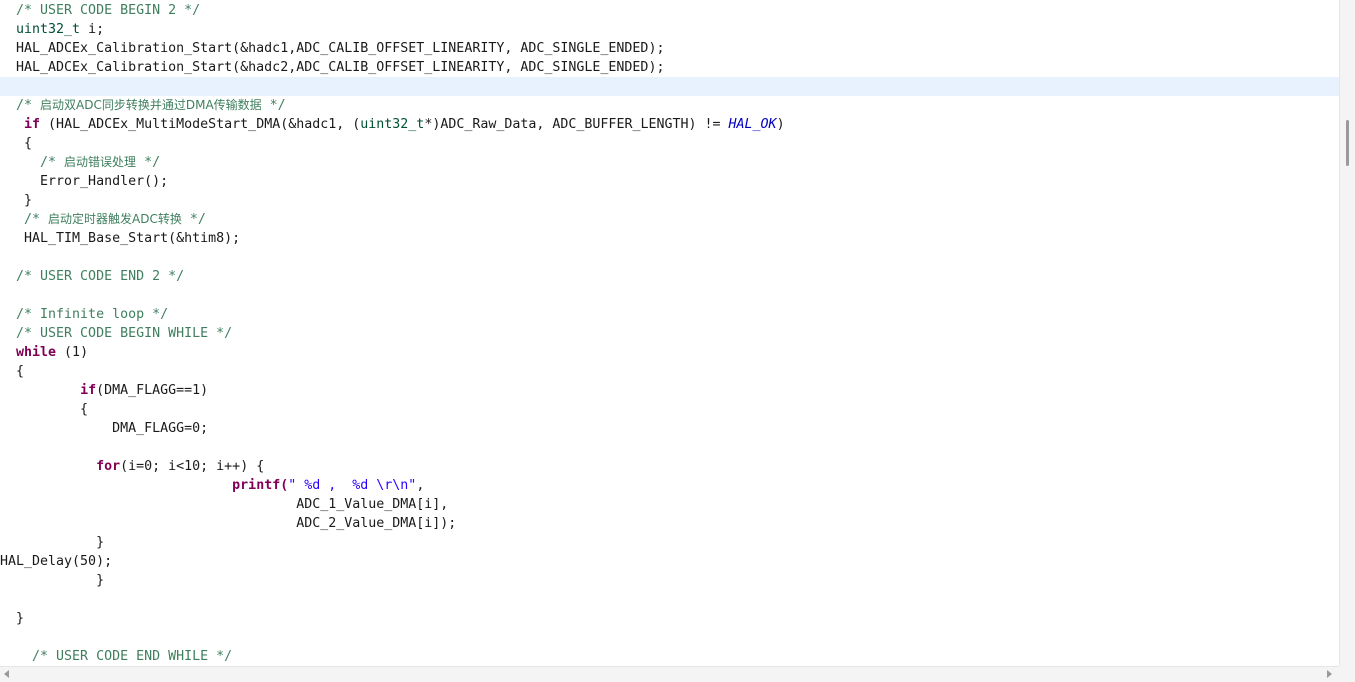 Image resolution: width=1355 pixels, height=682 pixels. What do you see at coordinates (669, 656) in the screenshot?
I see `code-line-37: /* USER CODE END WHILE */` at bounding box center [669, 656].